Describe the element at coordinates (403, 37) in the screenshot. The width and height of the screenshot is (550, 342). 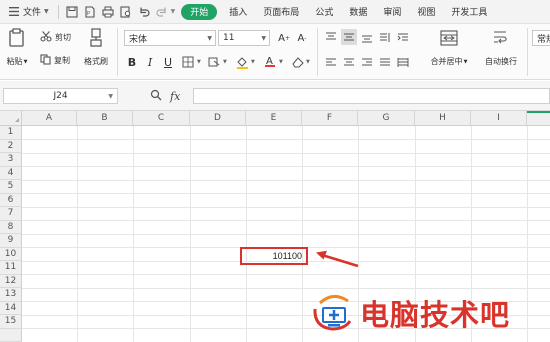
I see `indent-icon` at that location.